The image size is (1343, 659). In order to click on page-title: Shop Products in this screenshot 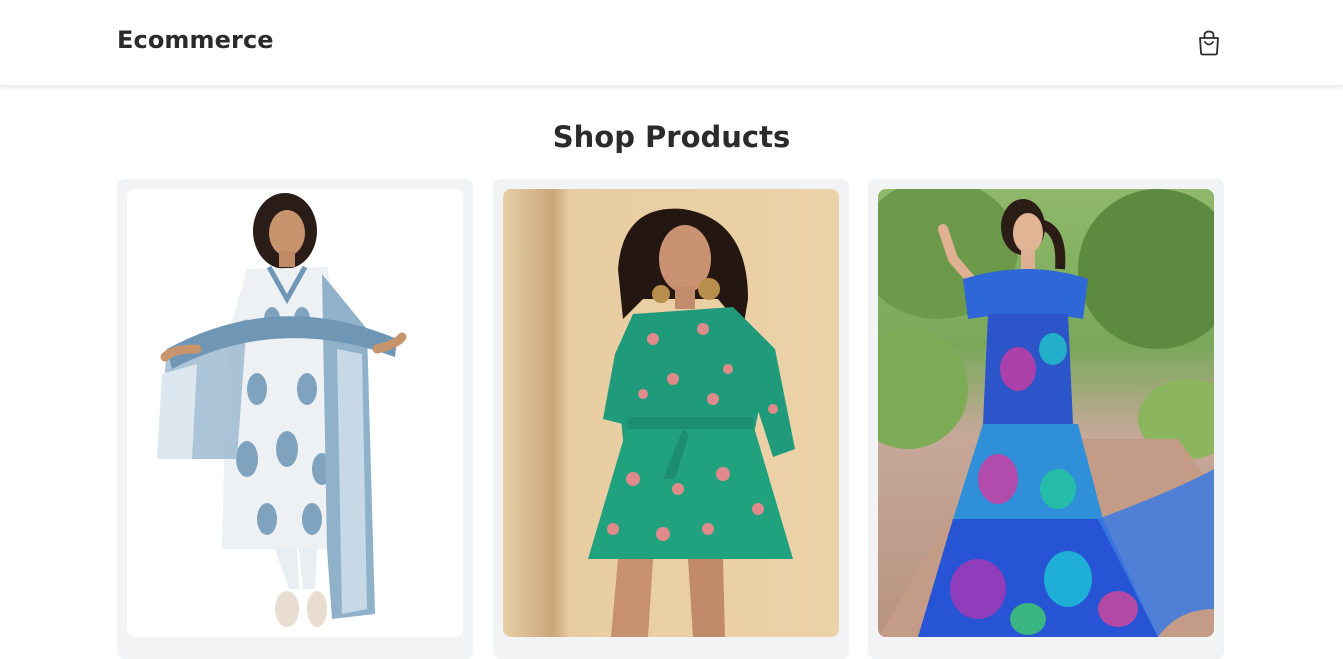, I will do `click(671, 137)`.